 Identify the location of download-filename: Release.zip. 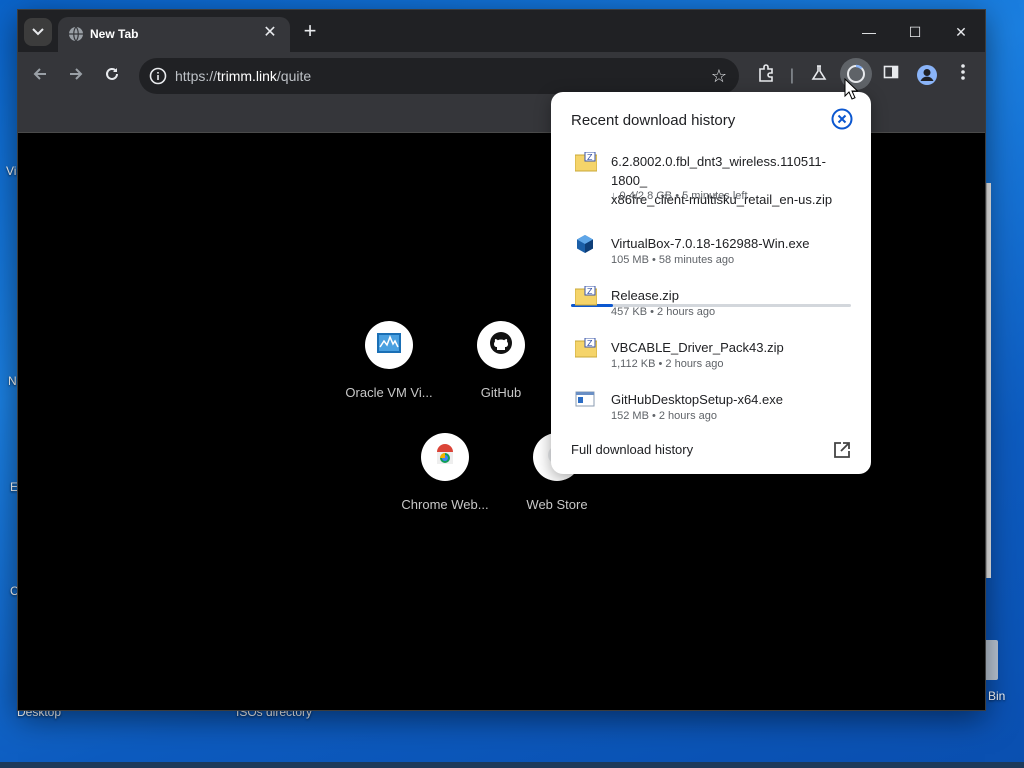
(645, 295).